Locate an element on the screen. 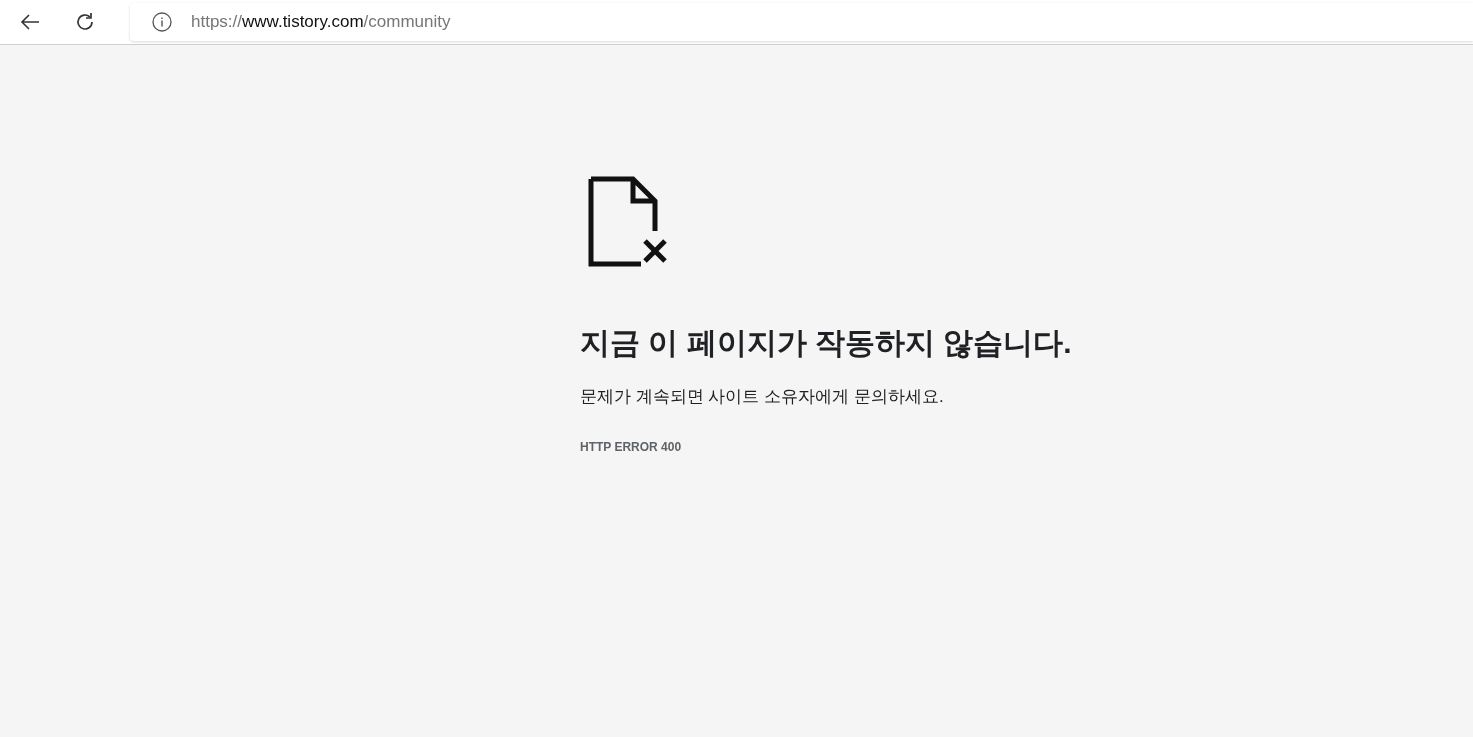 Image resolution: width=1473 pixels, height=737 pixels. info-icon is located at coordinates (162, 22).